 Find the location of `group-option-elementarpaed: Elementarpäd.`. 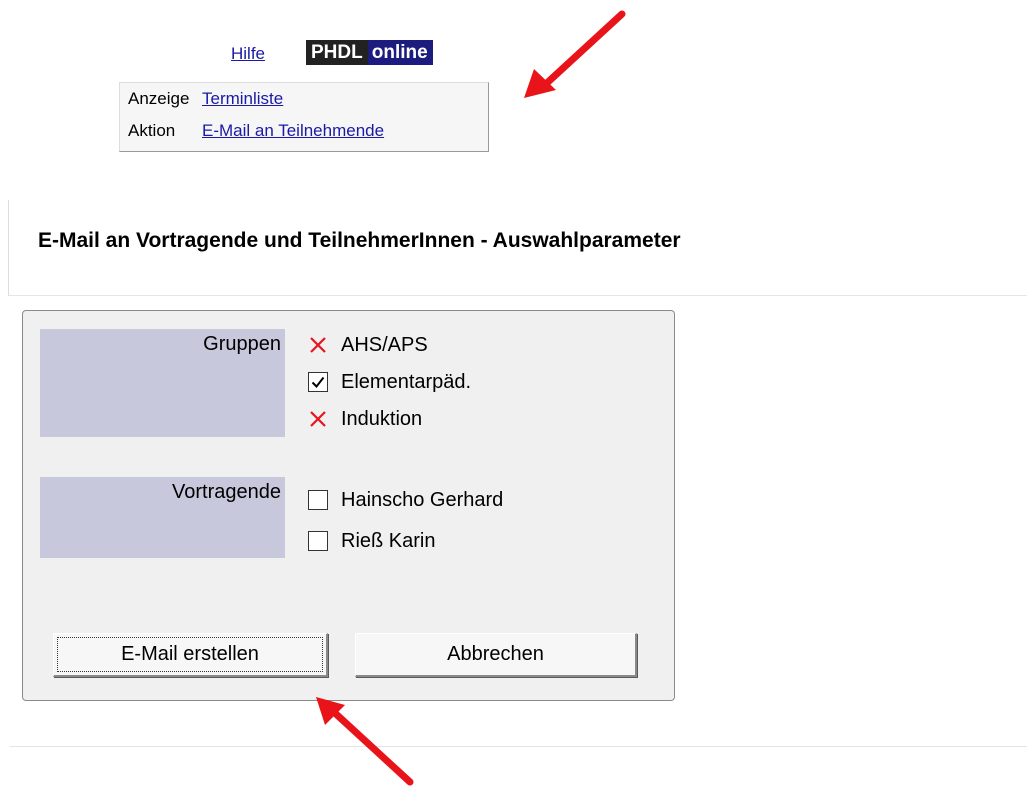

group-option-elementarpaed: Elementarpäd. is located at coordinates (389, 382).